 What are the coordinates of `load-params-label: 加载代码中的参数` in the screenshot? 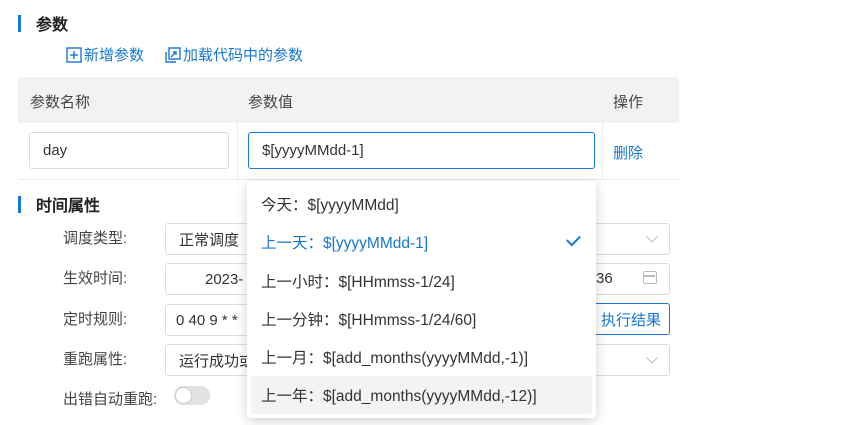 It's located at (243, 55).